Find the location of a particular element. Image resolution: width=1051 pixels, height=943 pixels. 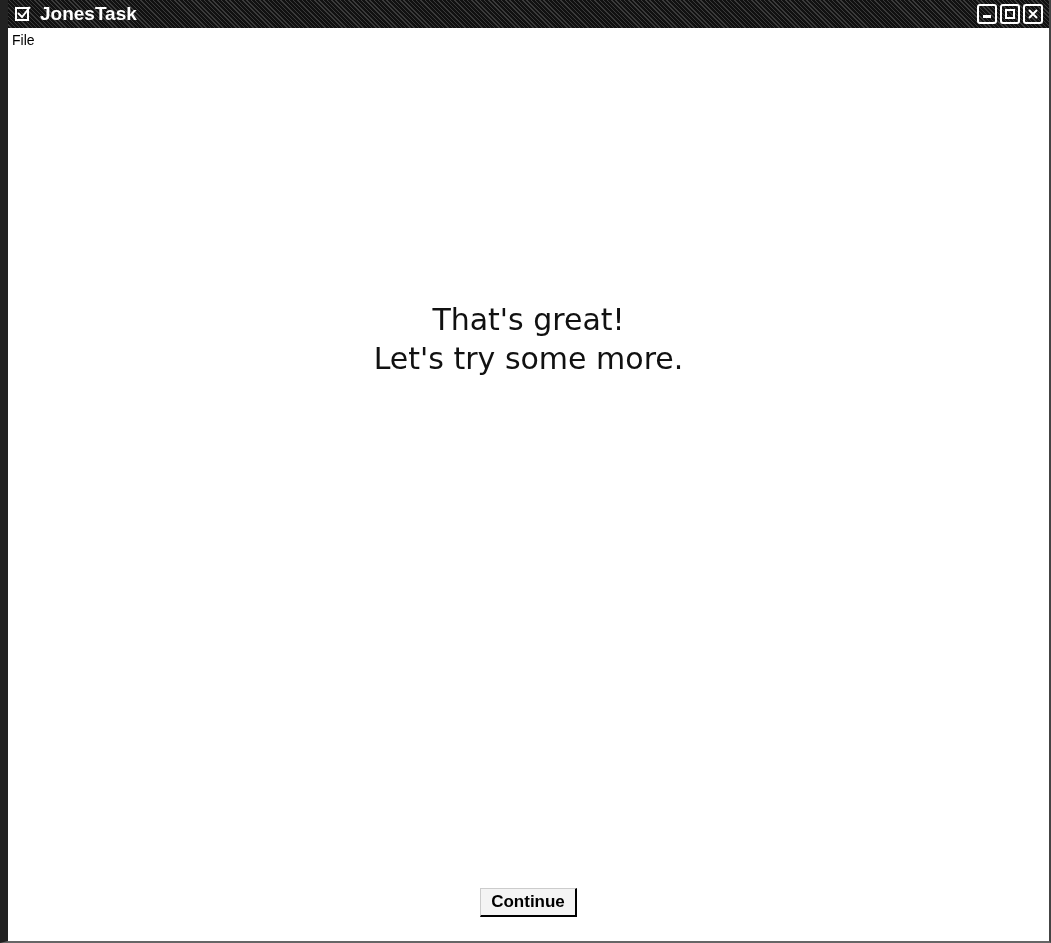

checkbox-icon is located at coordinates (23, 14).